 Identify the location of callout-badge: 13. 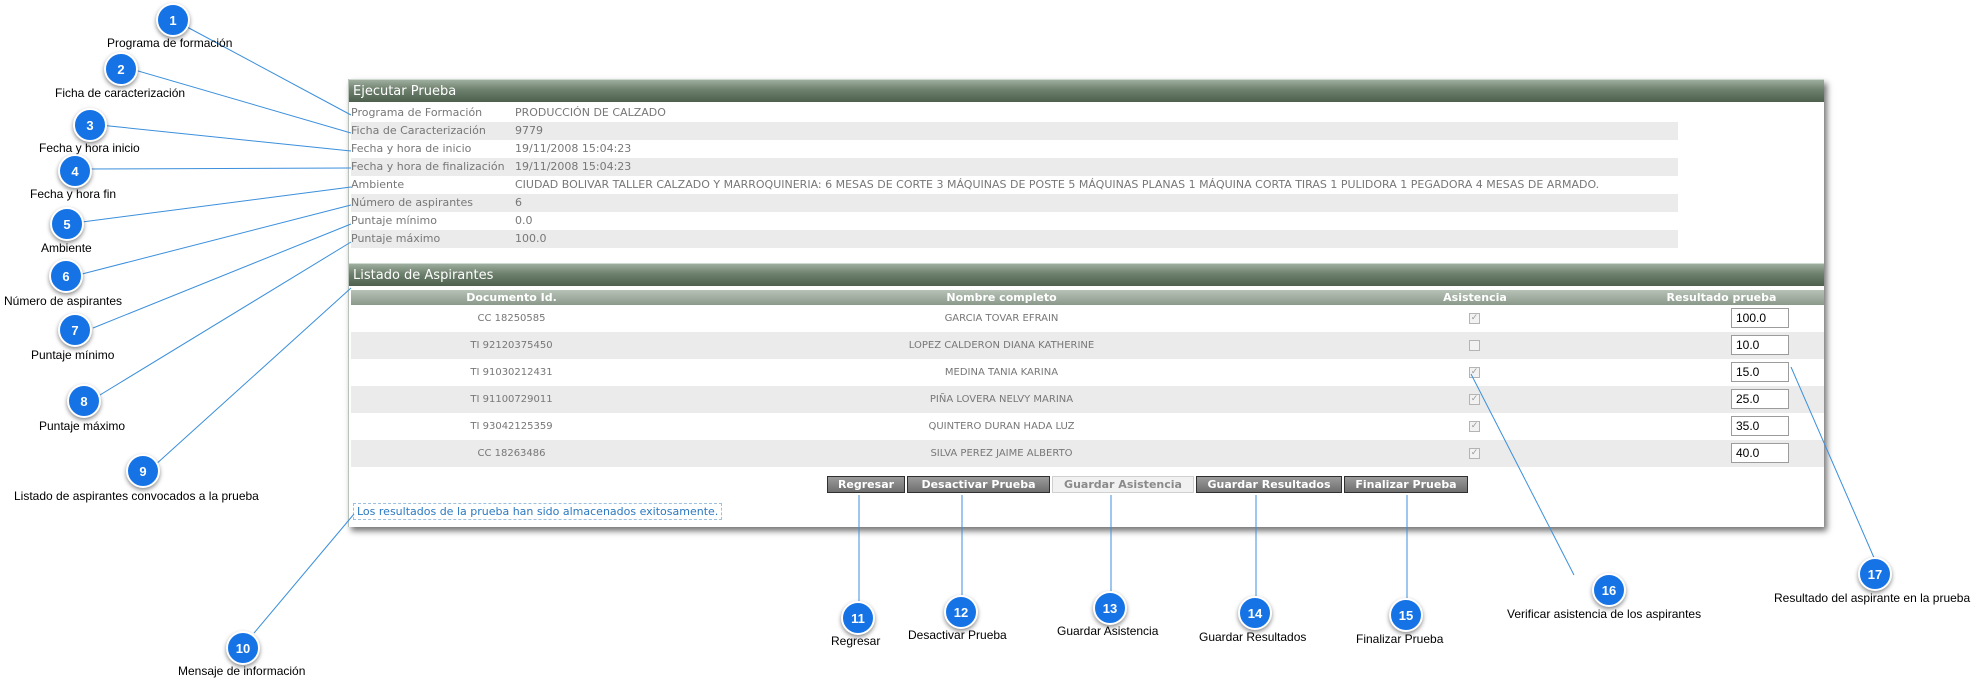
(1110, 608).